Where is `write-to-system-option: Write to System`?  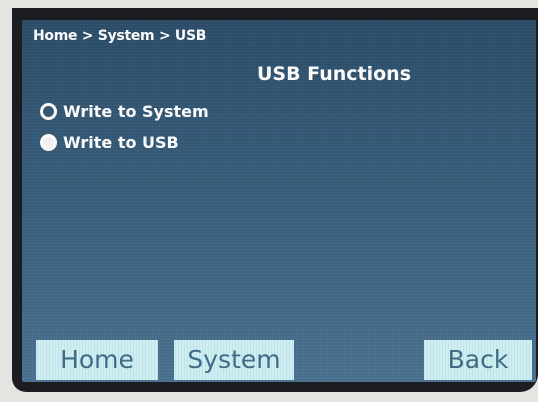 write-to-system-option: Write to System is located at coordinates (124, 111).